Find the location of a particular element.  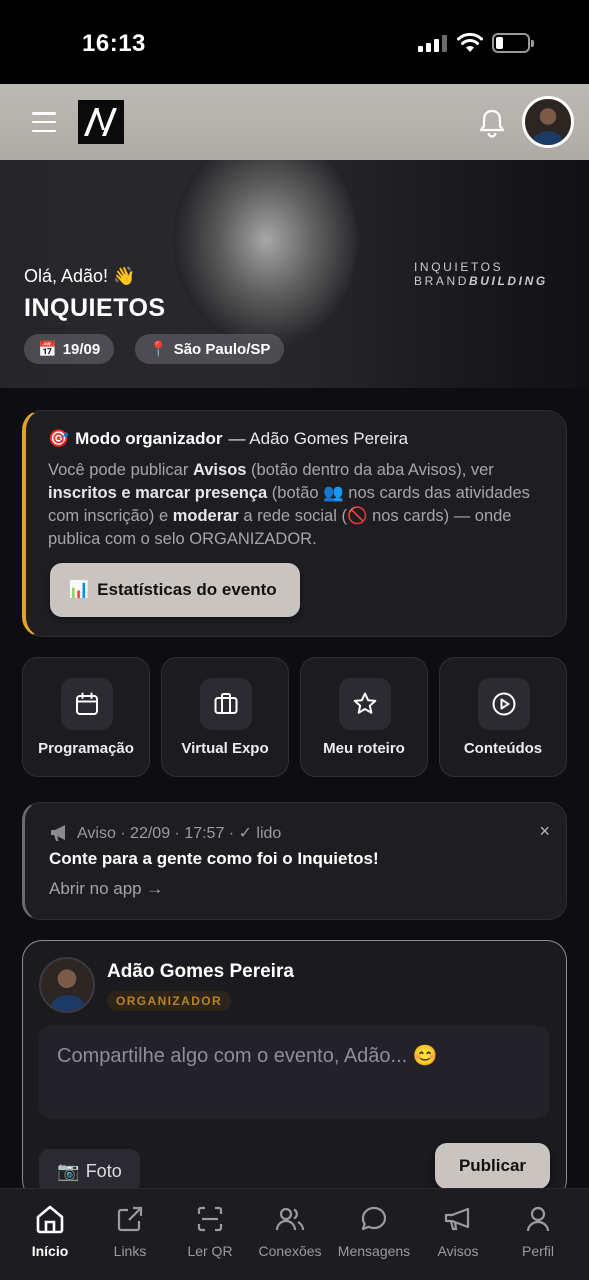

photo-button: 📷 Foto is located at coordinates (89, 1171).